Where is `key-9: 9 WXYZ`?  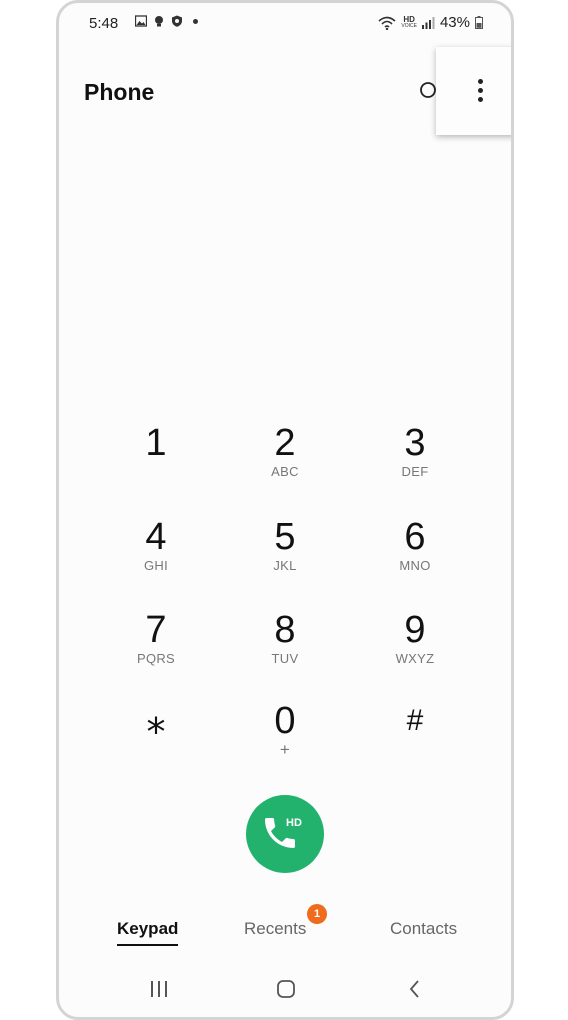 key-9: 9 WXYZ is located at coordinates (415, 650).